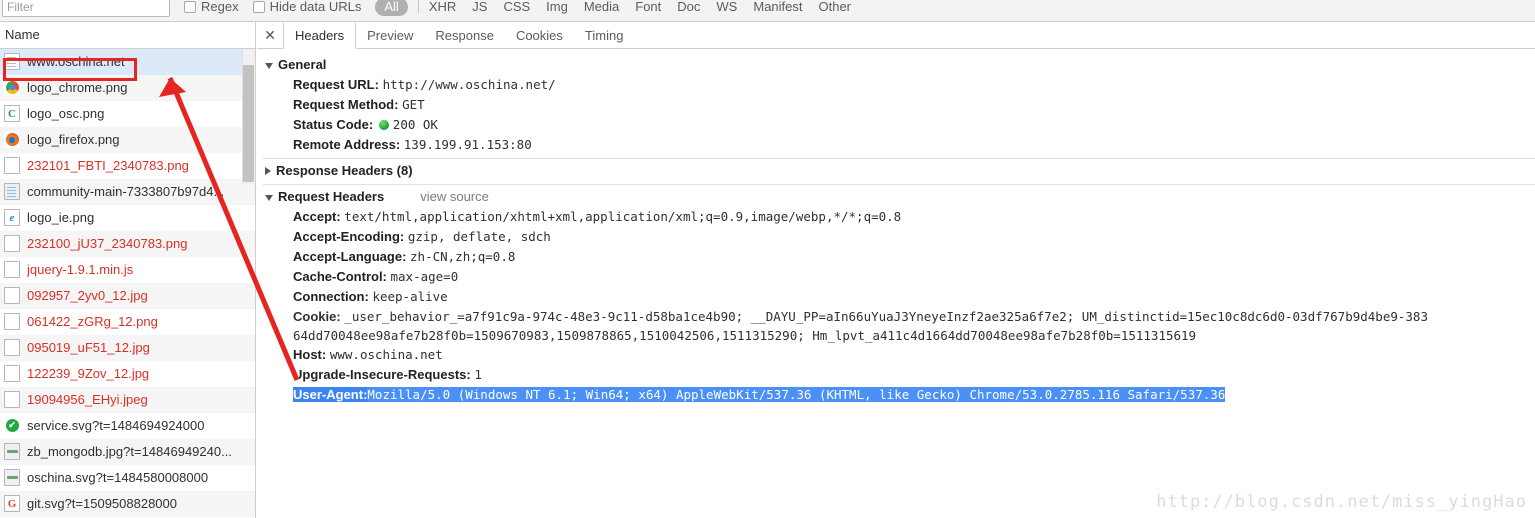 This screenshot has height=518, width=1535. Describe the element at coordinates (127, 426) in the screenshot. I see `list-item: ✔ service.svg?t=1484694924000` at that location.